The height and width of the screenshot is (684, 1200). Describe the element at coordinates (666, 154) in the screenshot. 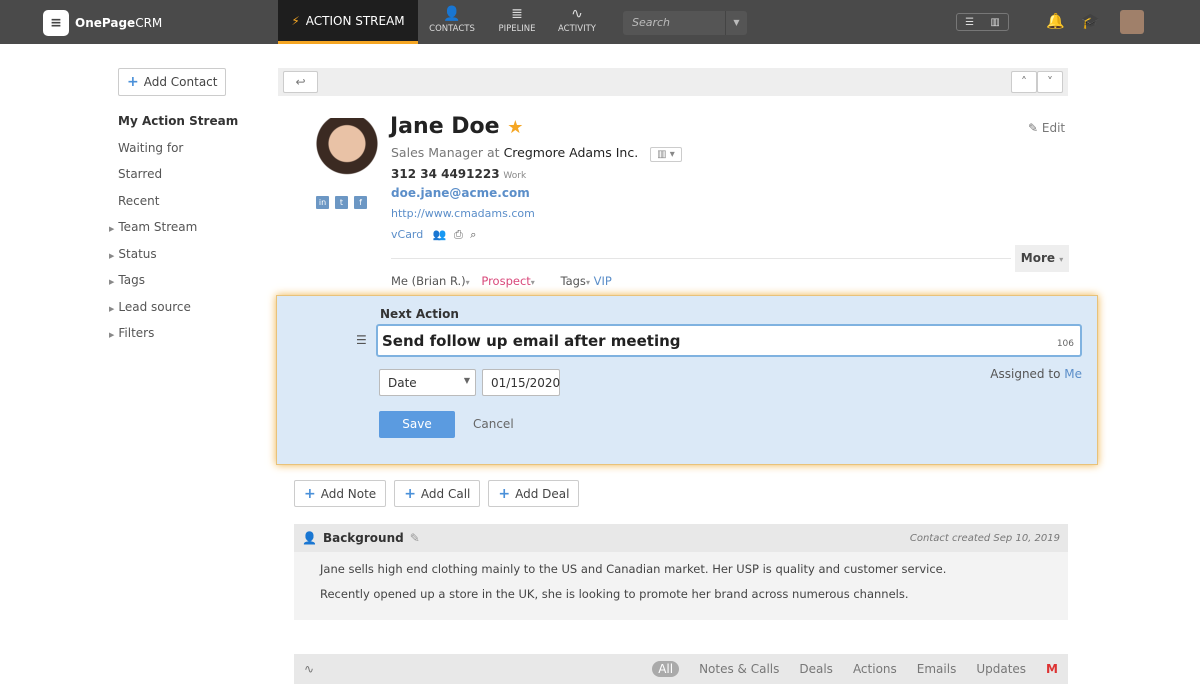

I see `company-dropdown: ▥ ▾` at that location.